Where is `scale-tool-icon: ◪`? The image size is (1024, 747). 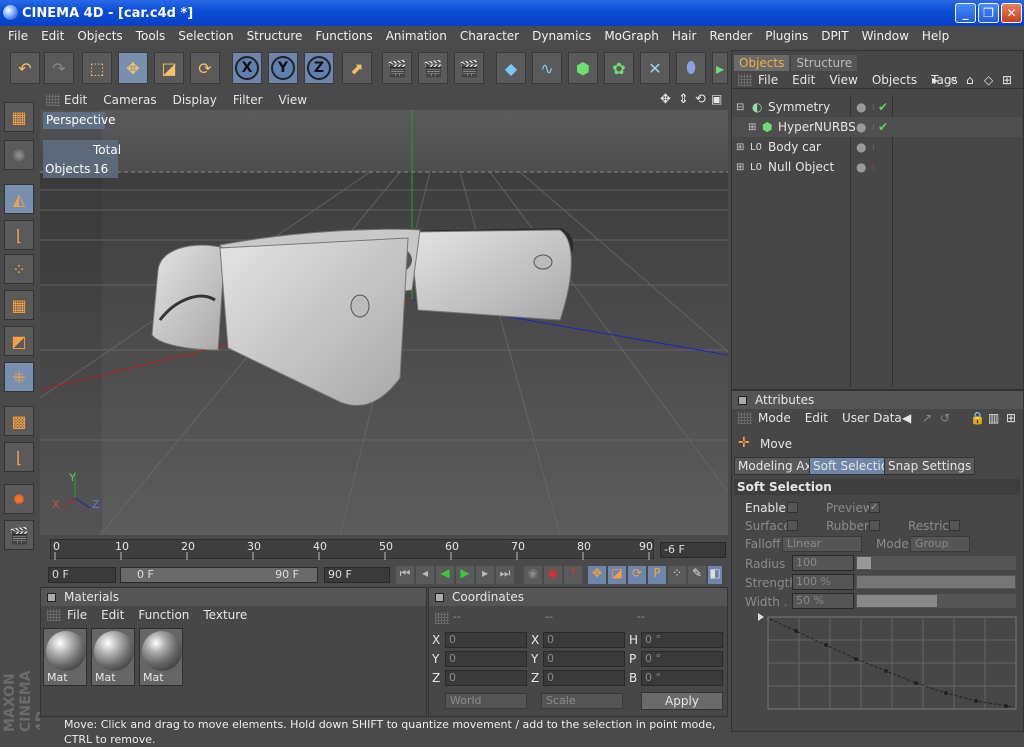
scale-tool-icon: ◪ is located at coordinates (169, 68).